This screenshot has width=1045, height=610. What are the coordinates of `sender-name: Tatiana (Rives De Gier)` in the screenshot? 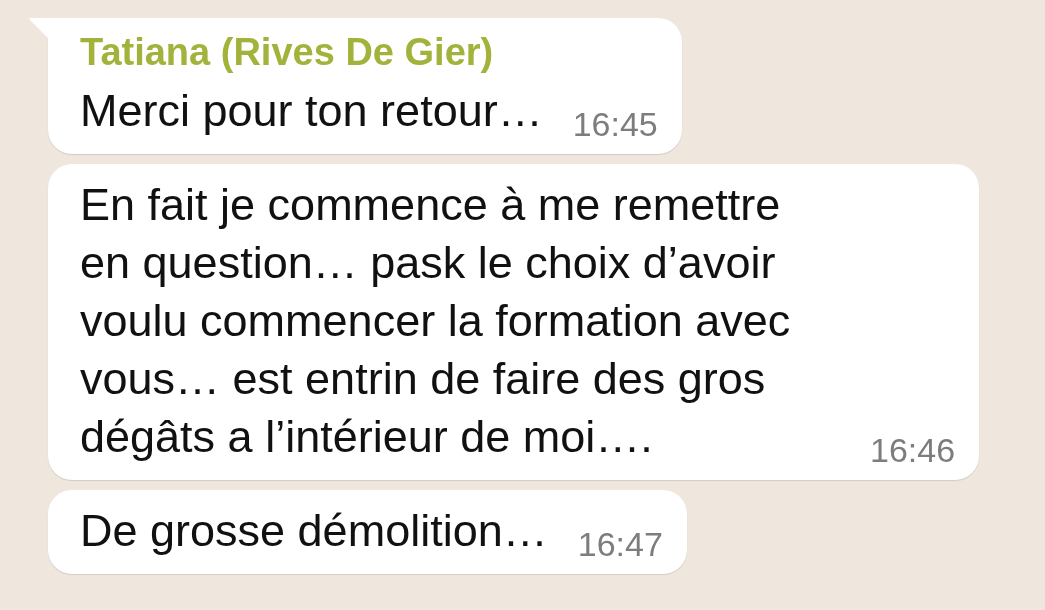 It's located at (287, 52).